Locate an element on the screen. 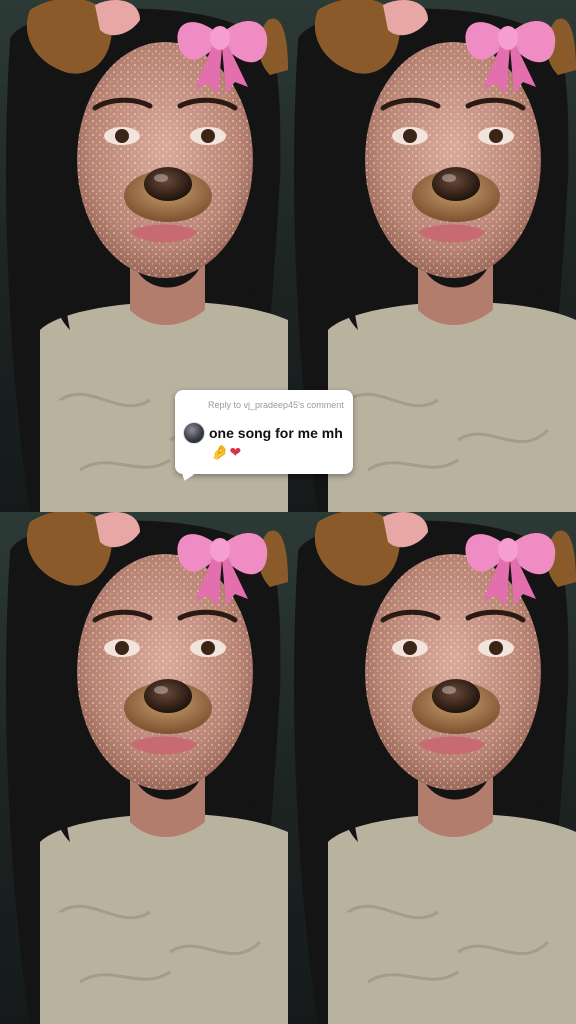 This screenshot has width=576, height=1024. commenter-avatar is located at coordinates (194, 433).